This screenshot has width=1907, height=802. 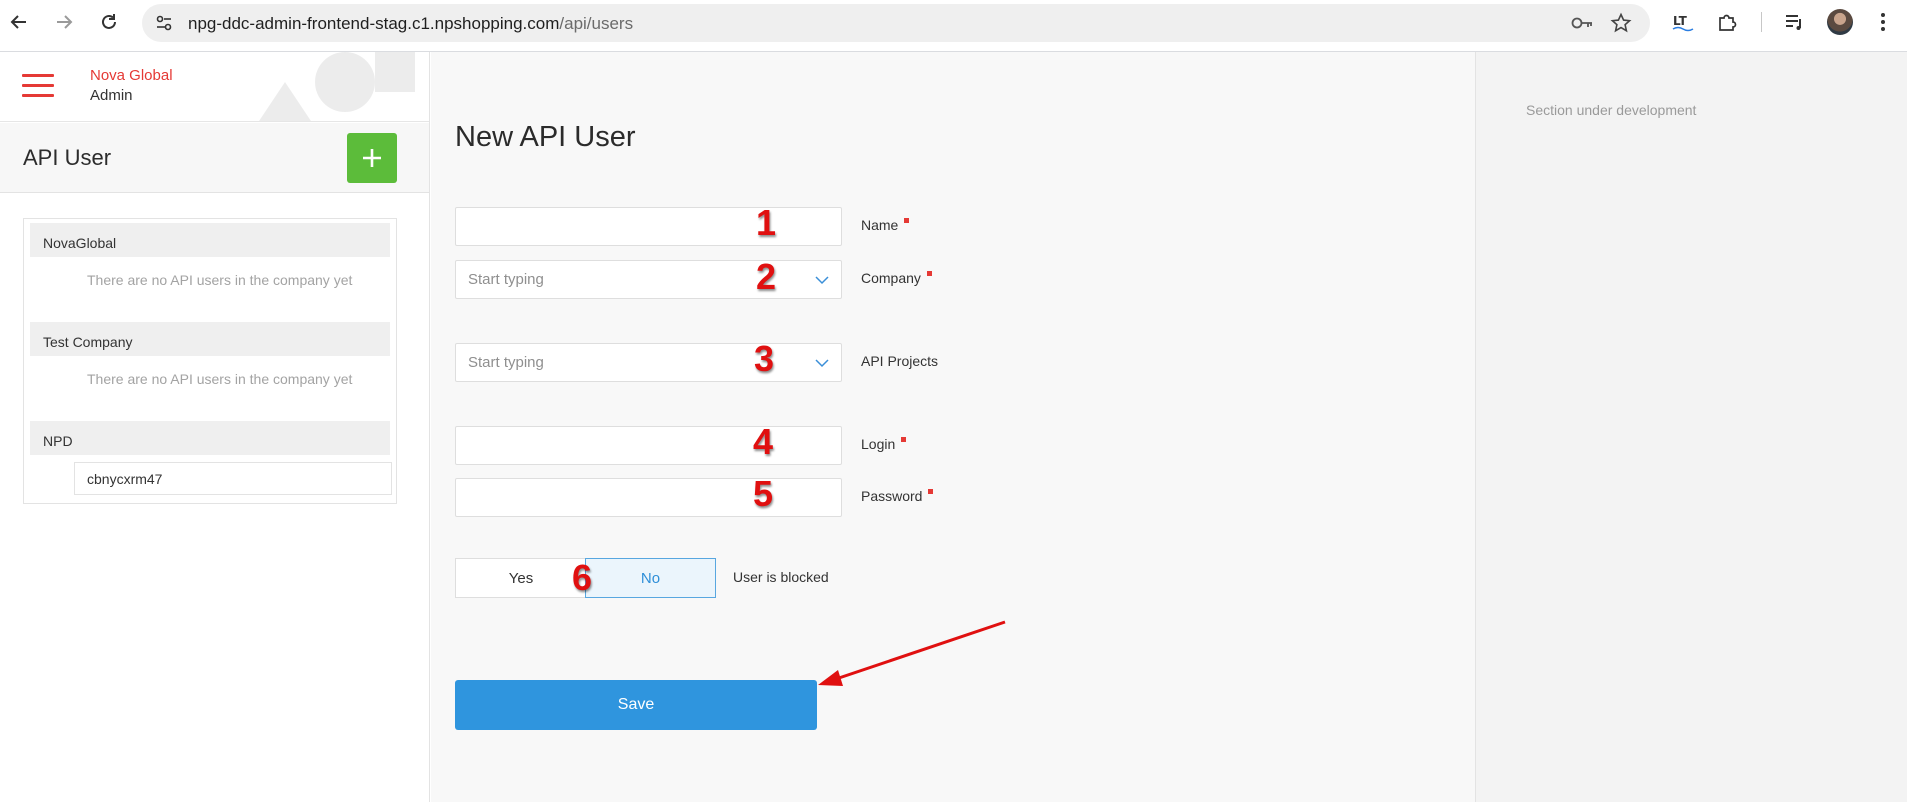 What do you see at coordinates (900, 361) in the screenshot?
I see `api-projects-label: API Projects` at bounding box center [900, 361].